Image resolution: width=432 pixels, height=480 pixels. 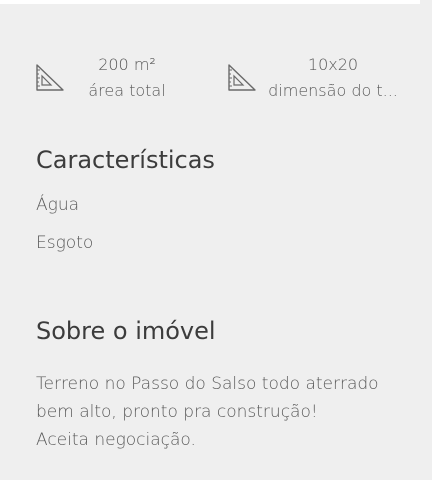 I want to click on feature-value: 200 m², so click(x=127, y=64).